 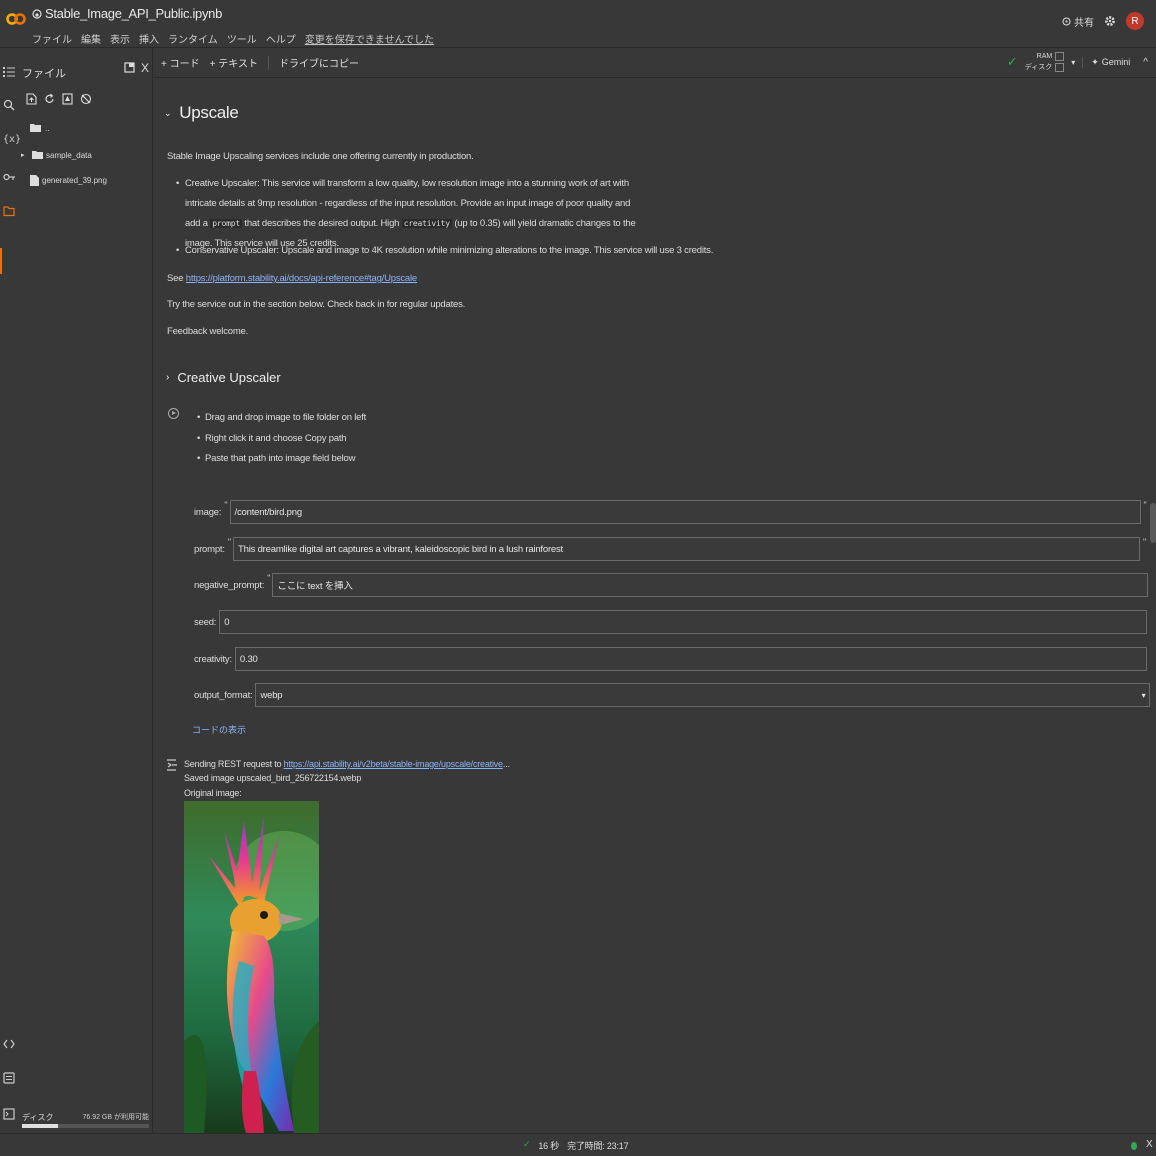 I want to click on output-toggle-icon, so click(x=172, y=765).